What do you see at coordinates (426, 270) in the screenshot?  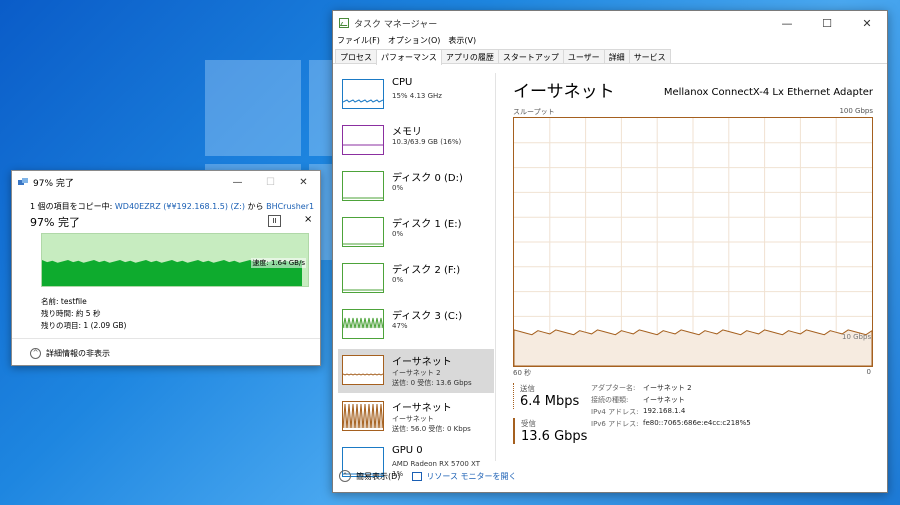 I see `sidebar-item-name: ディスク 2 (F:)` at bounding box center [426, 270].